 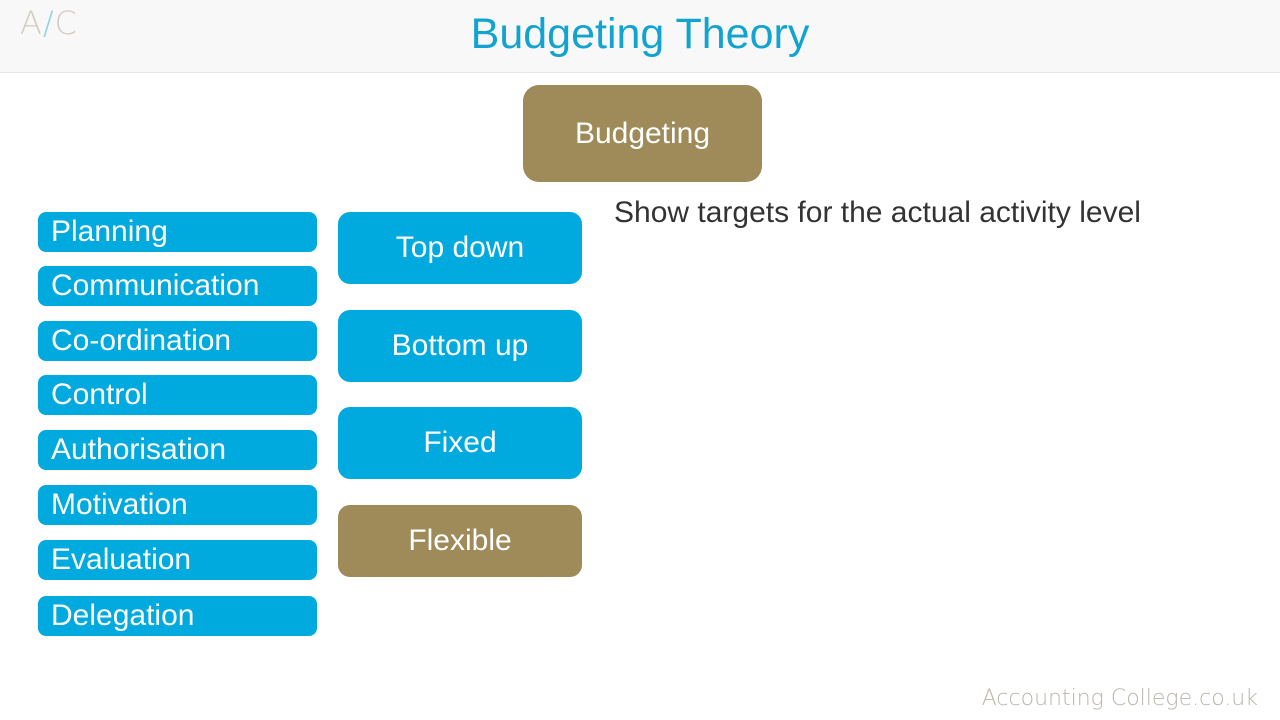 I want to click on purpose-item: Motivation, so click(x=177, y=505).